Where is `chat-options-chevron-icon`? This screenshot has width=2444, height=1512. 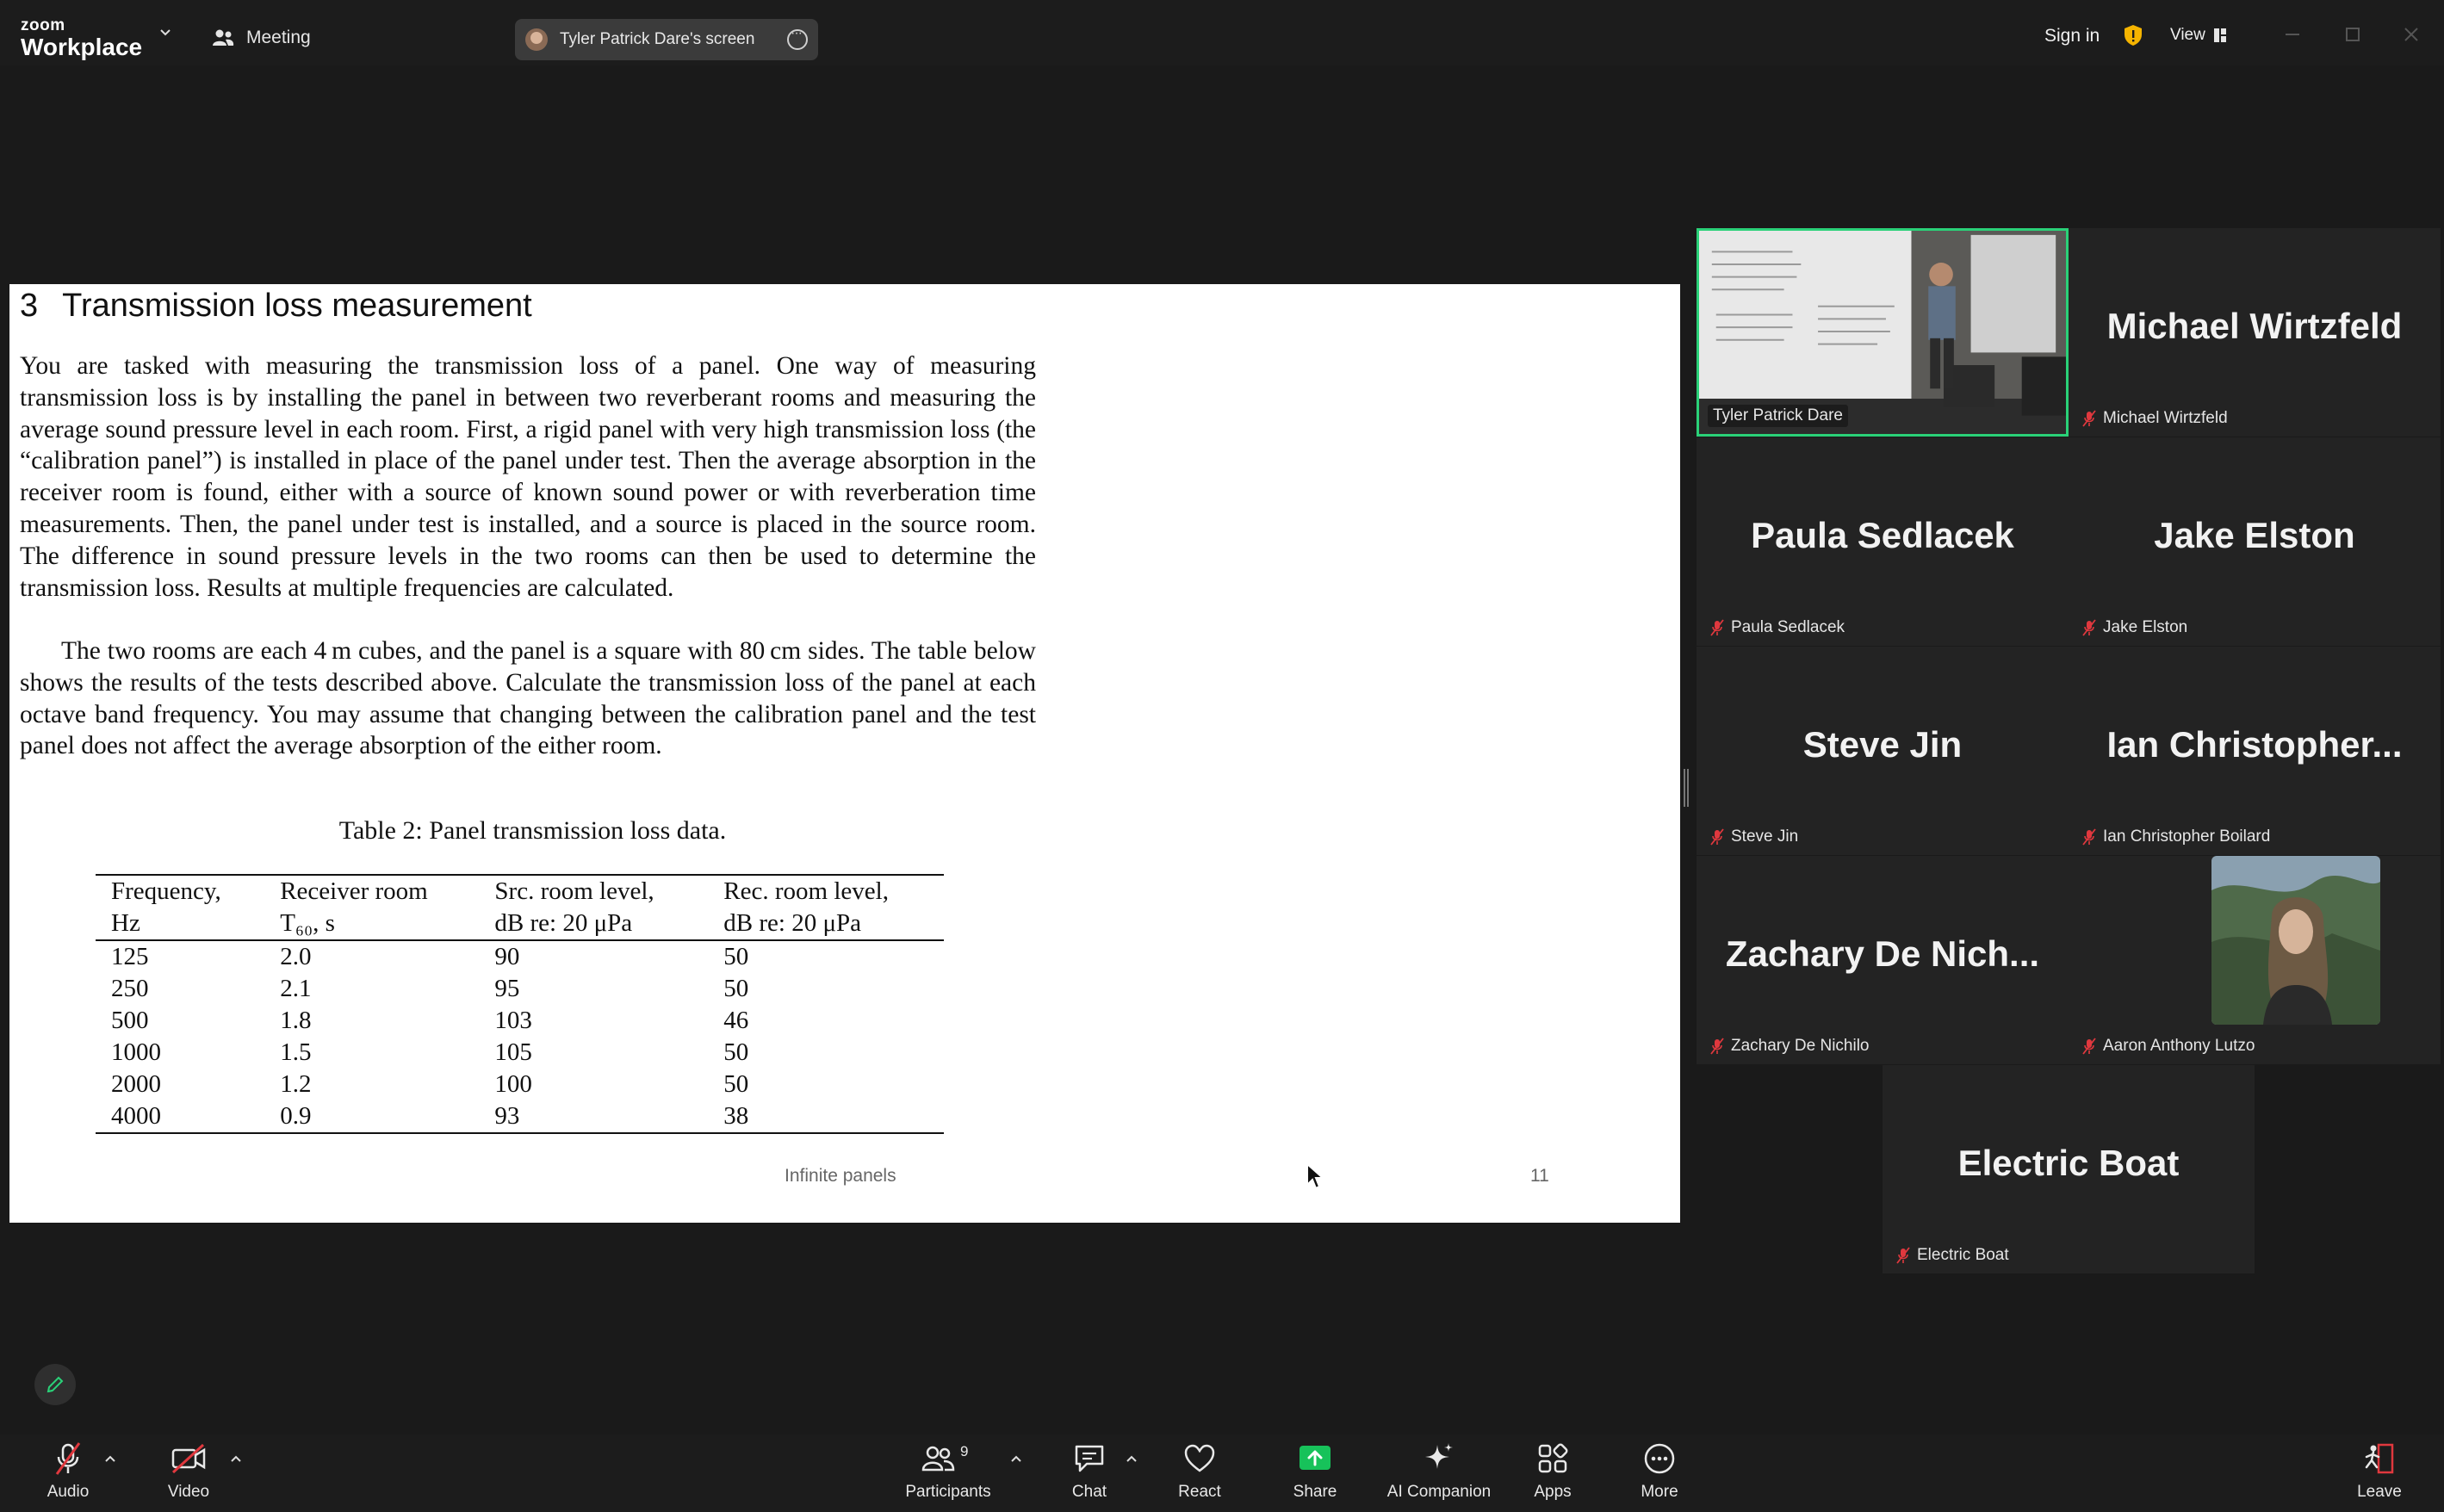
chat-options-chevron-icon is located at coordinates (1131, 1459).